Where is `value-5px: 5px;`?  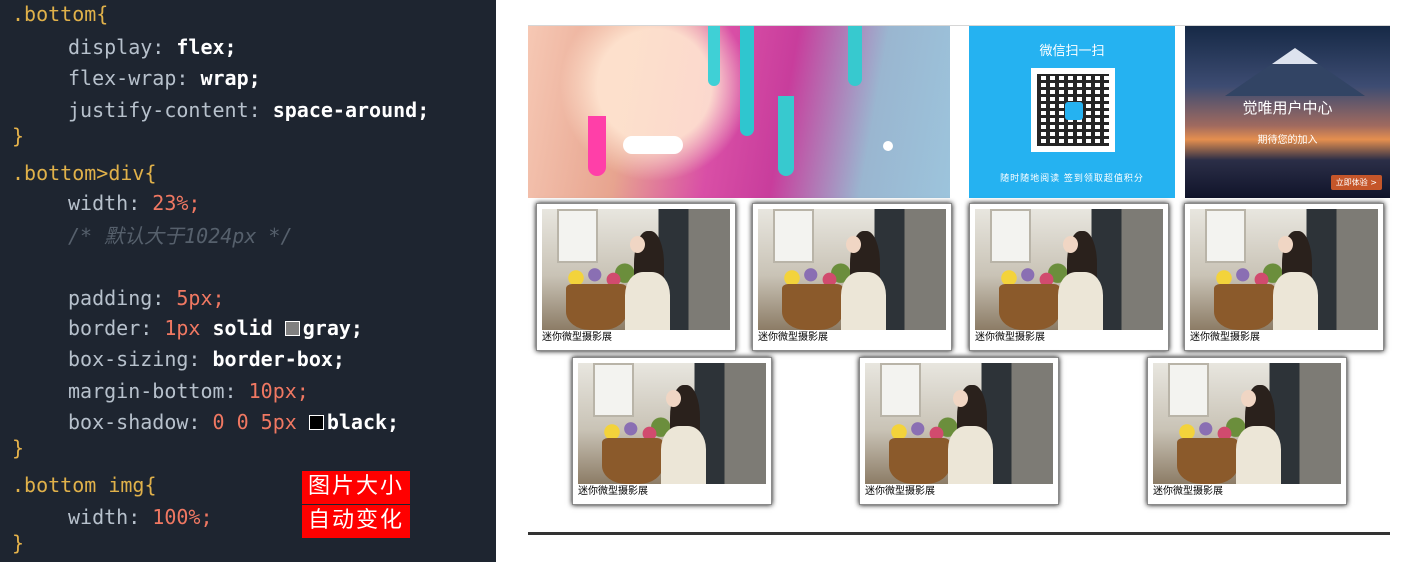
value-5px: 5px; is located at coordinates (200, 298).